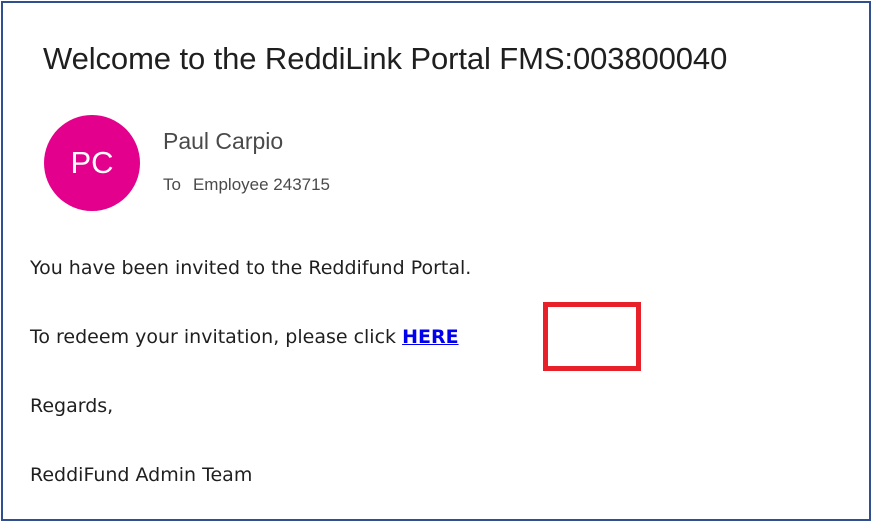 The width and height of the screenshot is (874, 521). Describe the element at coordinates (261, 184) in the screenshot. I see `recipient-name: Employee 243715` at that location.